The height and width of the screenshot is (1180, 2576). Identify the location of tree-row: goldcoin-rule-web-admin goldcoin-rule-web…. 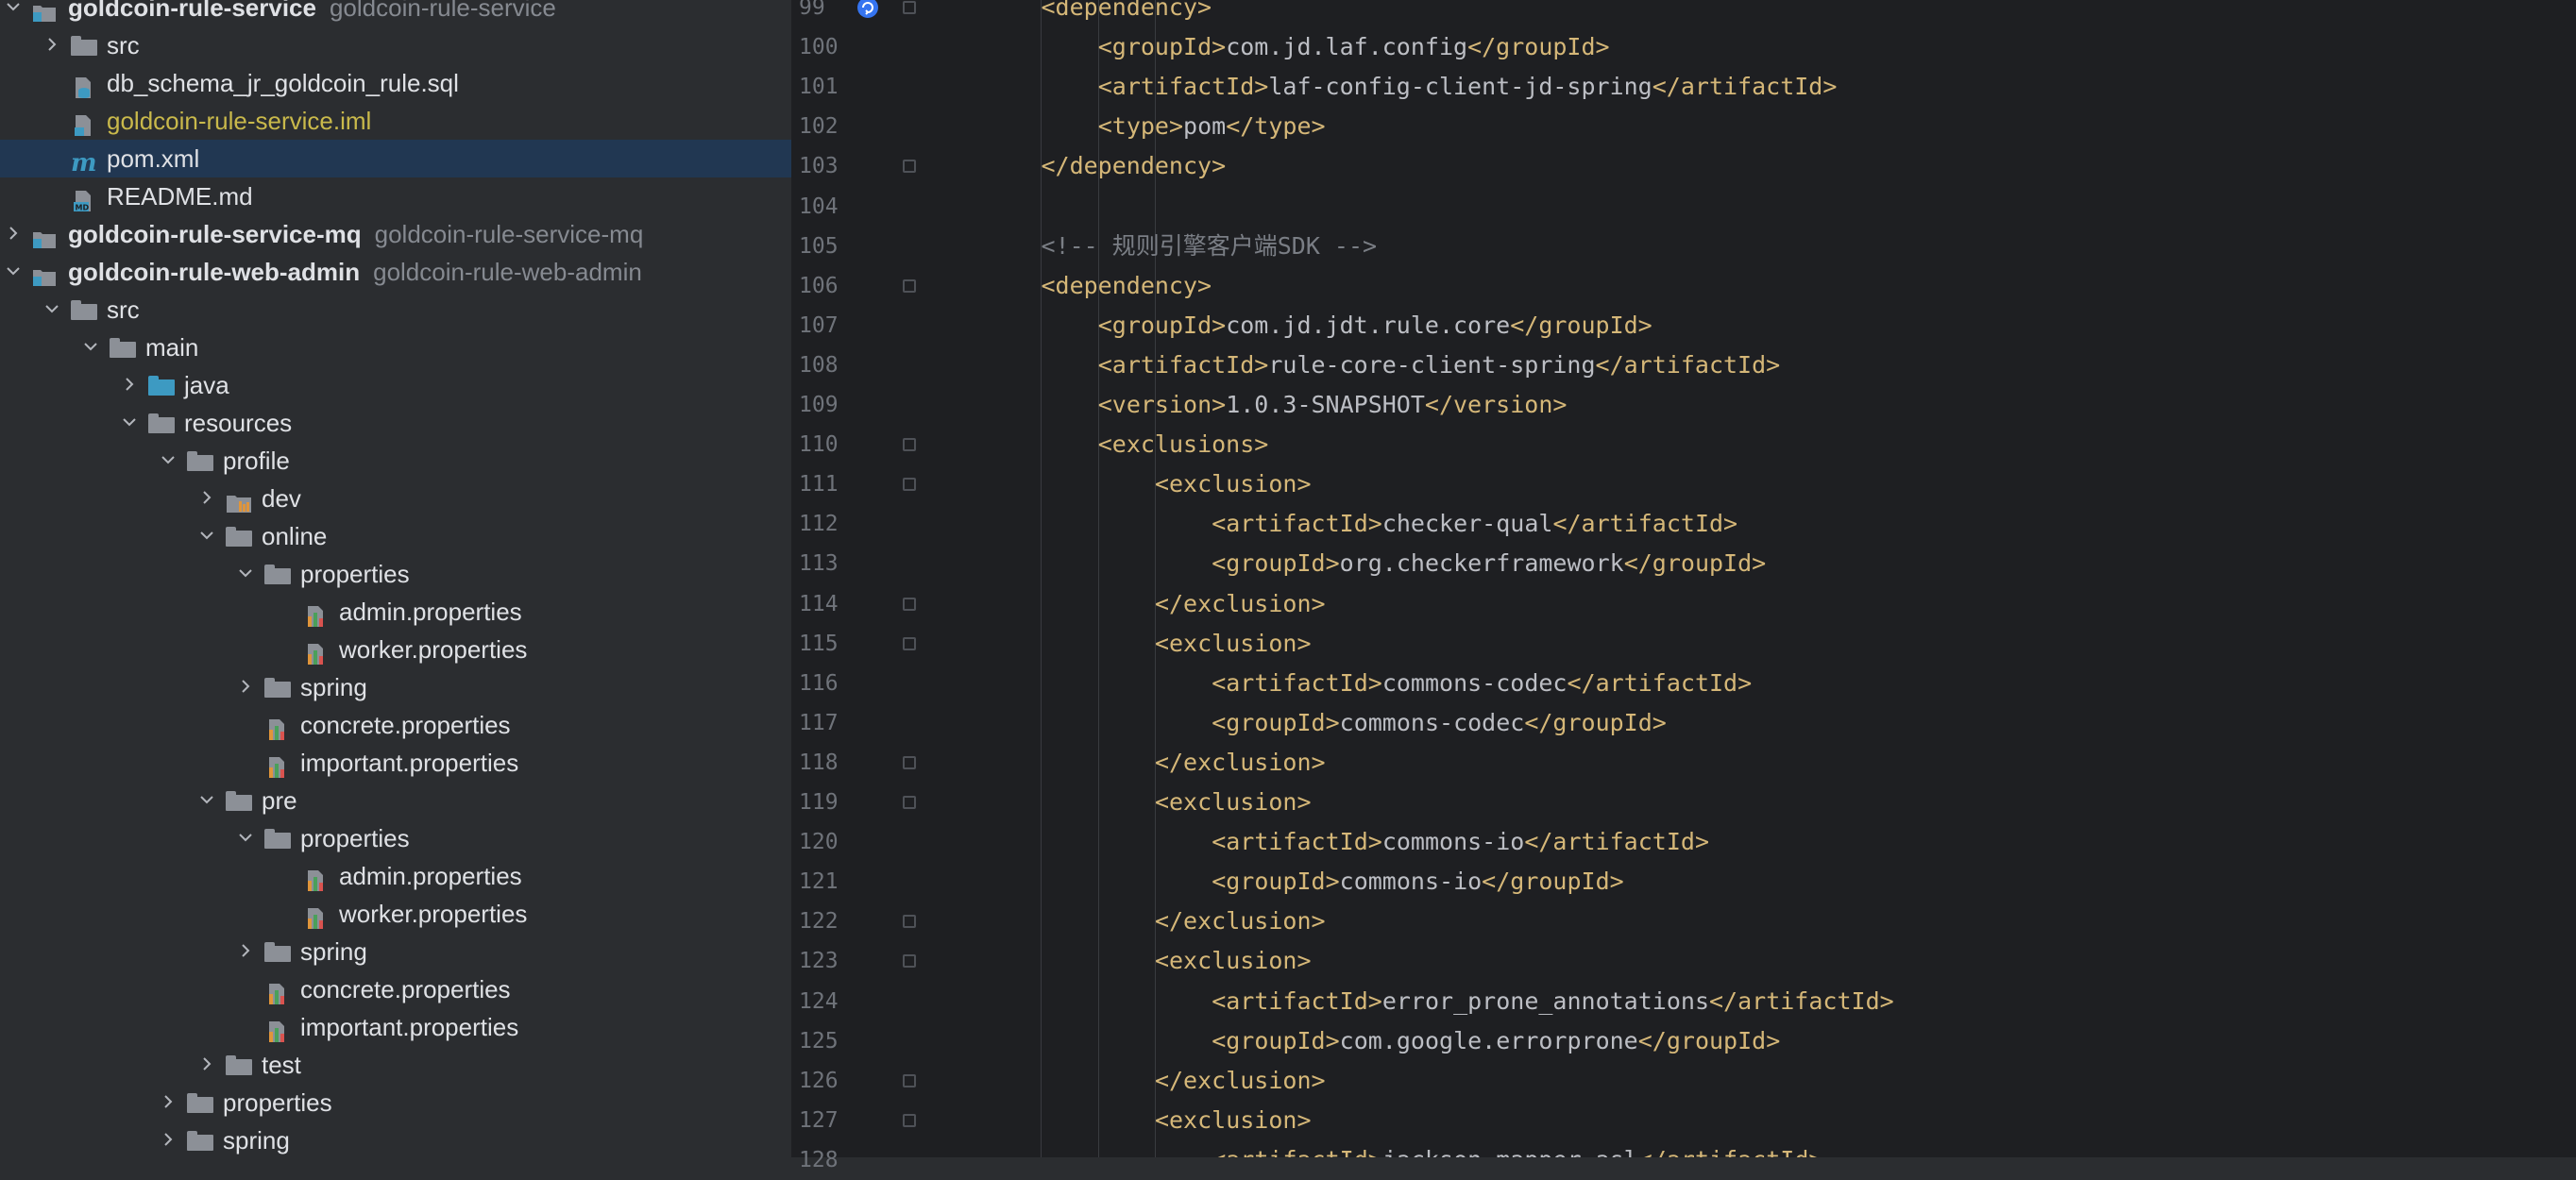
(395, 272).